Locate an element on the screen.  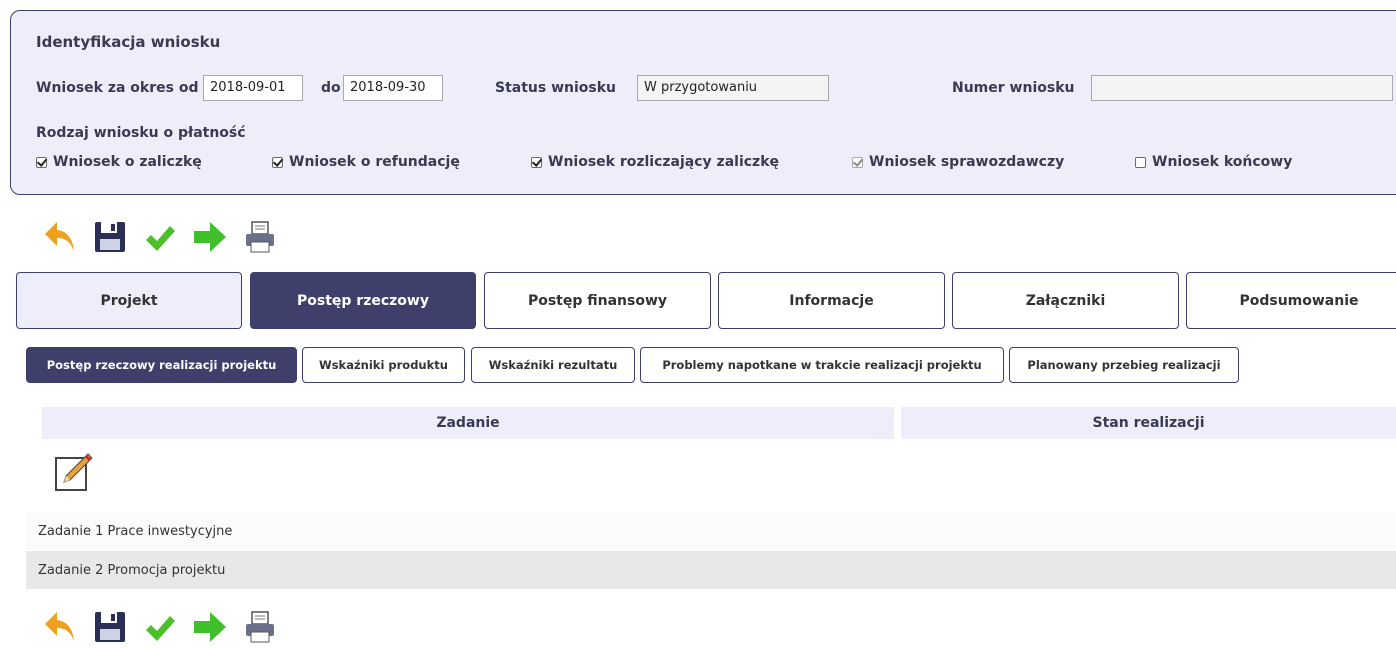
status-field: W przygotowaniu is located at coordinates (733, 88).